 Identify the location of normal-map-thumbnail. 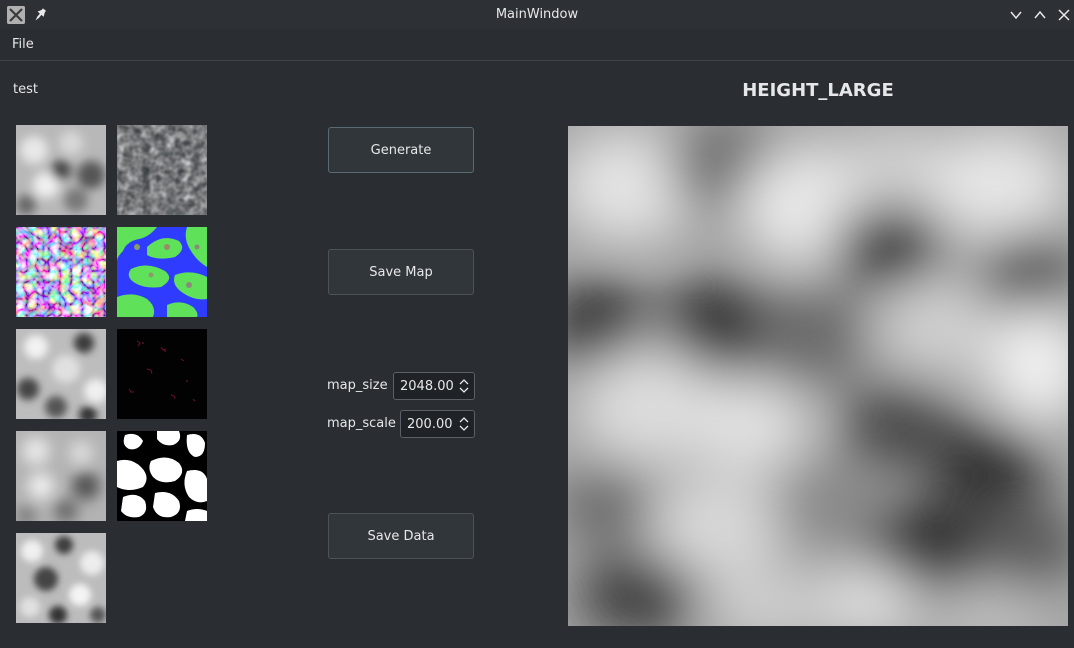
(61, 272).